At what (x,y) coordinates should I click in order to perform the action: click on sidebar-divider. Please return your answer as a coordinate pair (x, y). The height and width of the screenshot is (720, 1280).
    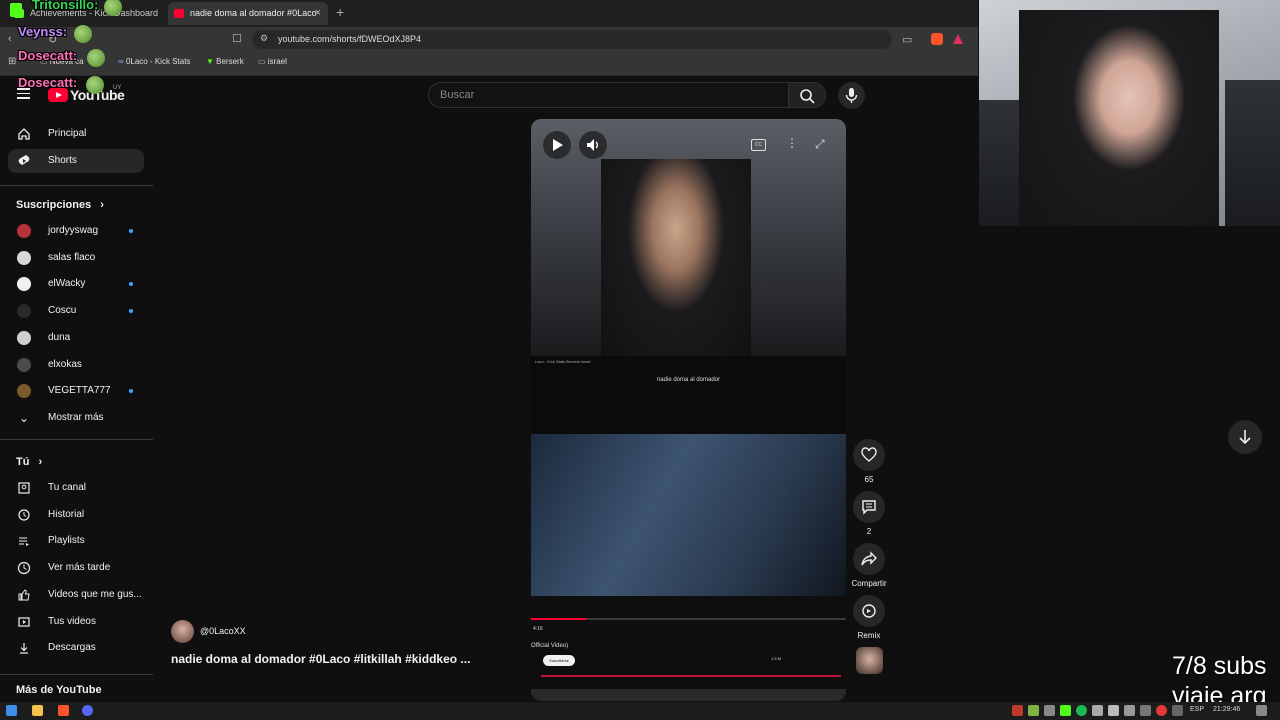
    Looking at the image, I should click on (76, 674).